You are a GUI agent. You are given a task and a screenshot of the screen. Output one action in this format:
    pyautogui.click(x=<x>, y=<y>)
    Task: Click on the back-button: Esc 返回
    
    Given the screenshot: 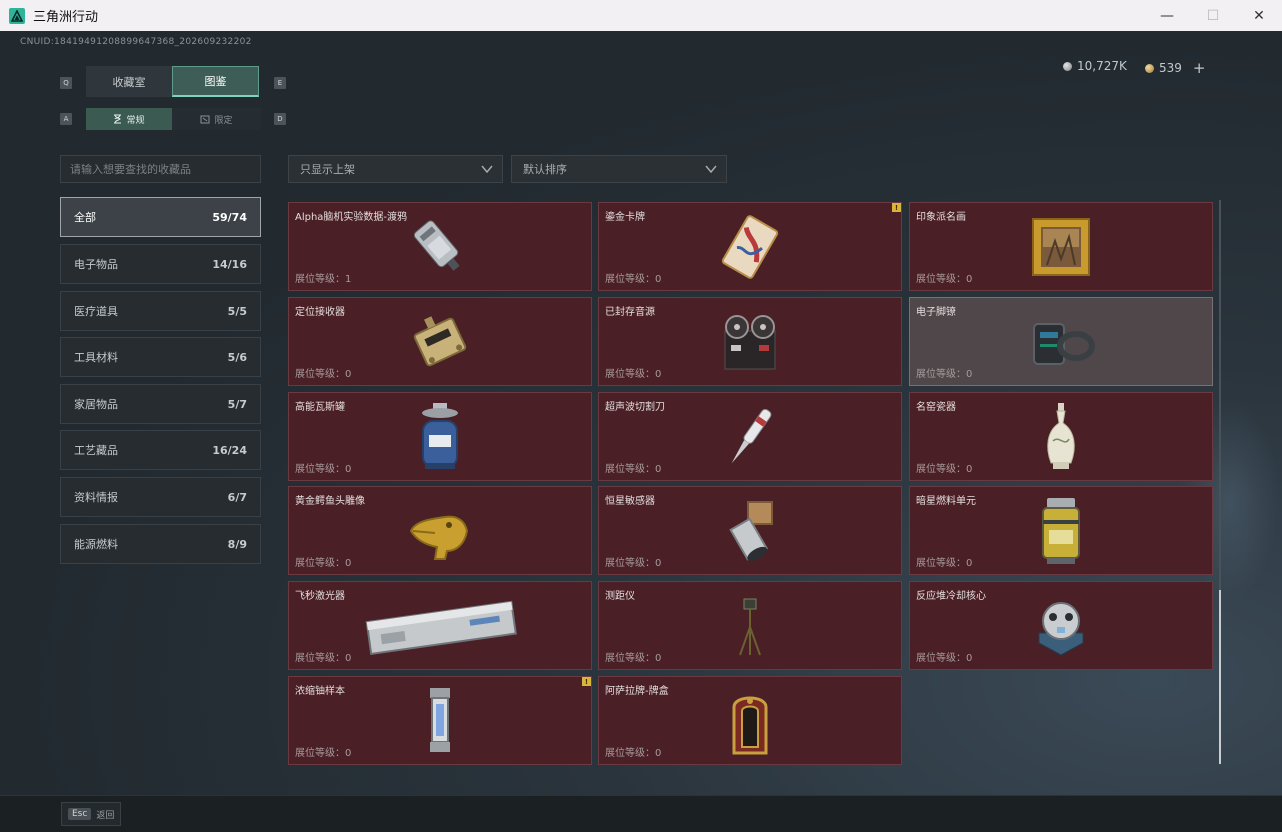 What is the action you would take?
    pyautogui.click(x=91, y=814)
    